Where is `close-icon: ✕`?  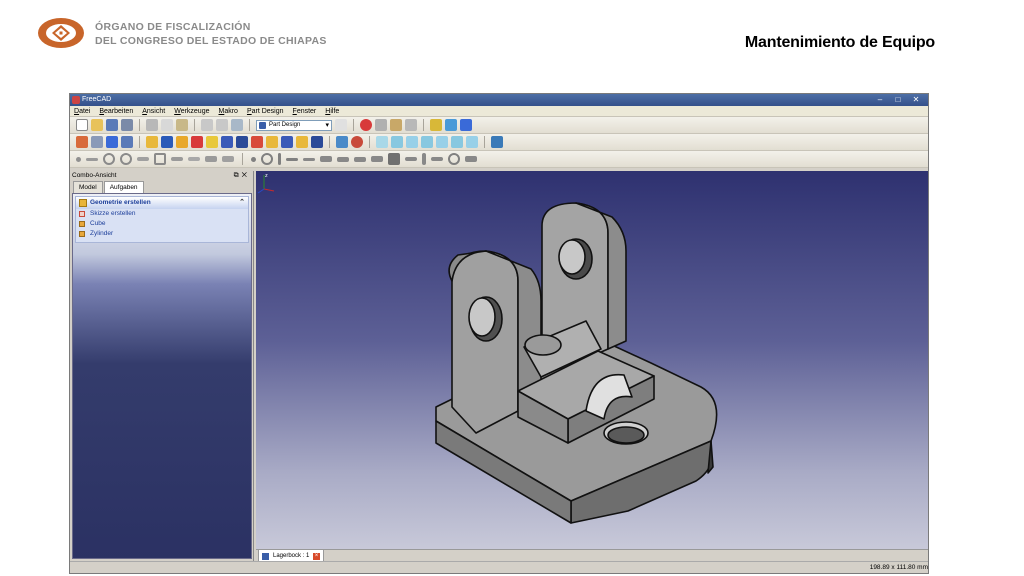 close-icon: ✕ is located at coordinates (916, 100).